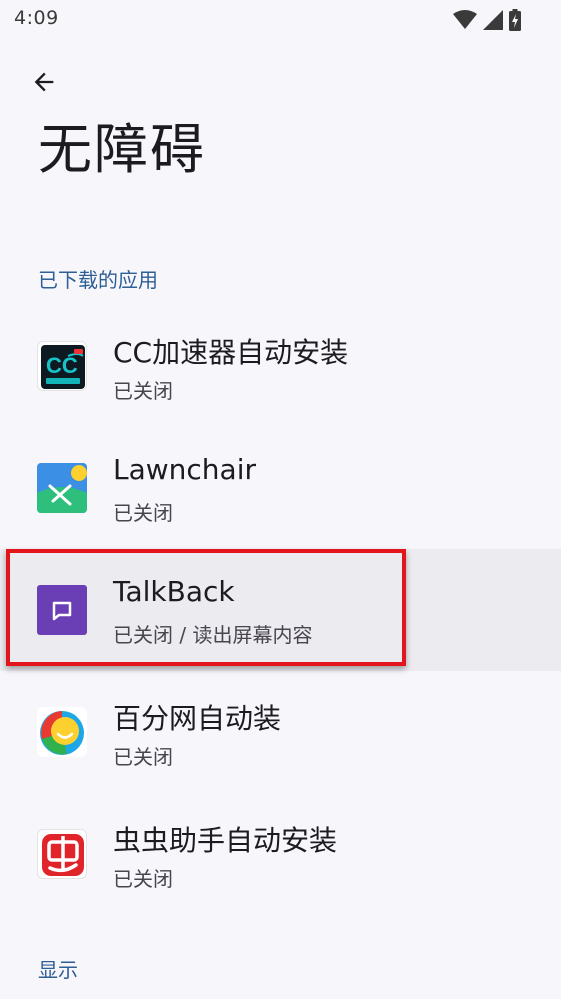 This screenshot has height=999, width=561. What do you see at coordinates (62, 488) in the screenshot?
I see `lawnchair-icon` at bounding box center [62, 488].